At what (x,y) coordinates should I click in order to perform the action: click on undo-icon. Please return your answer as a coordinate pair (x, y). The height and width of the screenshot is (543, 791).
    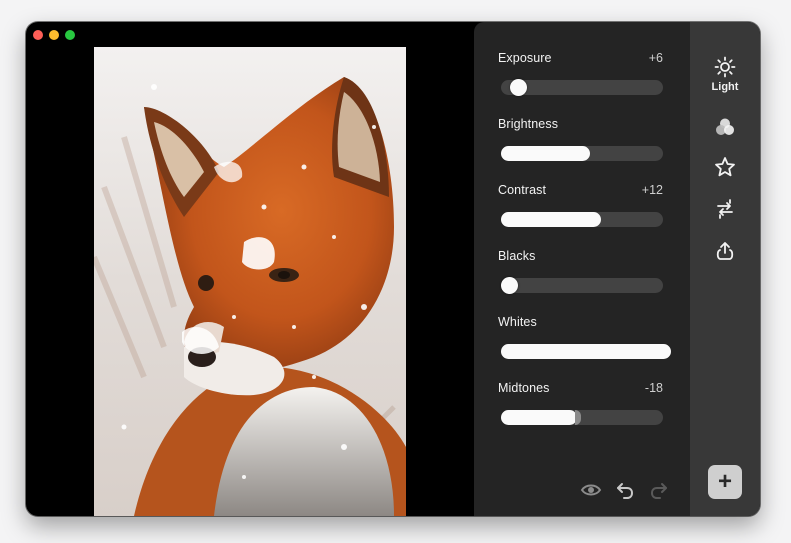
    Looking at the image, I should click on (625, 490).